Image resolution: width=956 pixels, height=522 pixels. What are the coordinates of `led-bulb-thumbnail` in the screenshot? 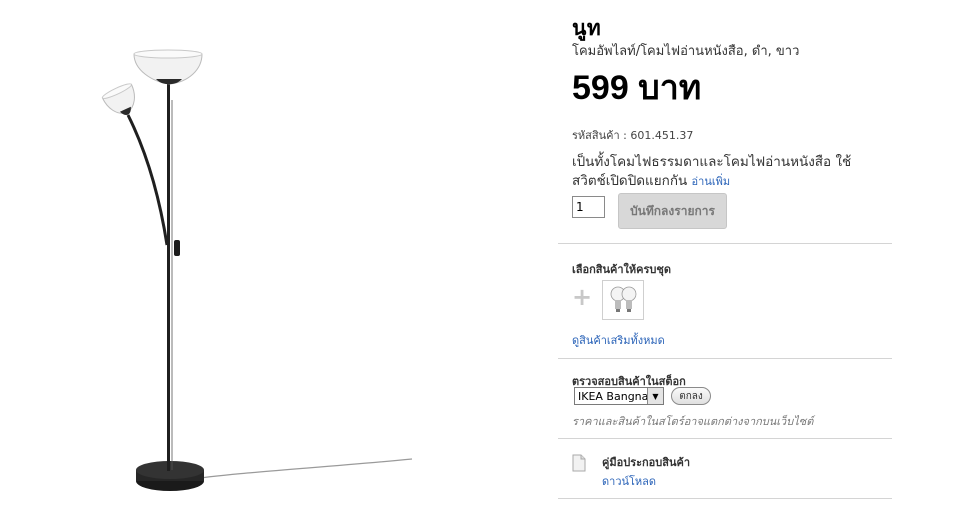 It's located at (623, 300).